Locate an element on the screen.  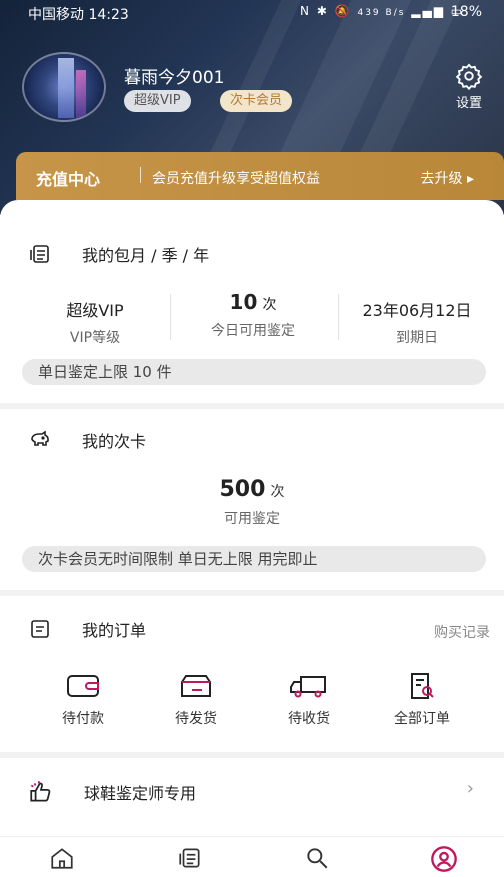
daily-appraisal-unit: 次 is located at coordinates (269, 305).